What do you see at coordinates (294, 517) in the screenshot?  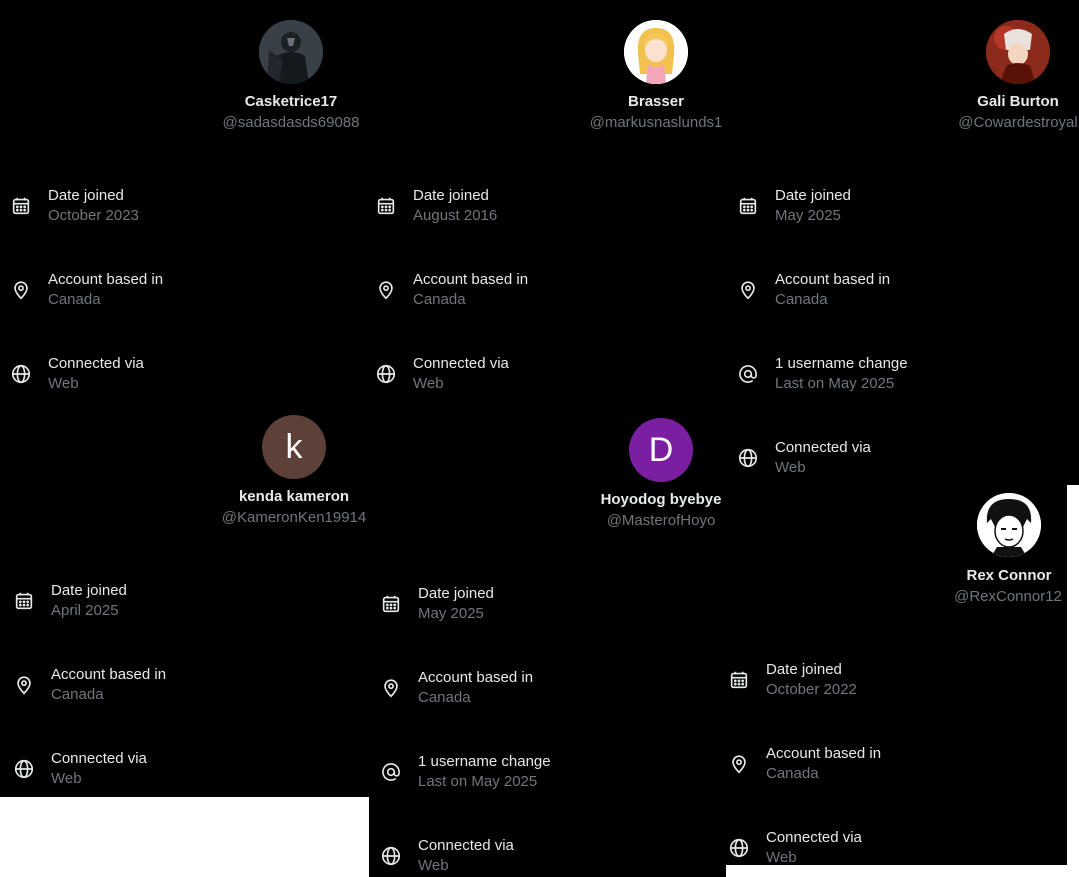 I see `profile-handle: @KameronKen19914` at bounding box center [294, 517].